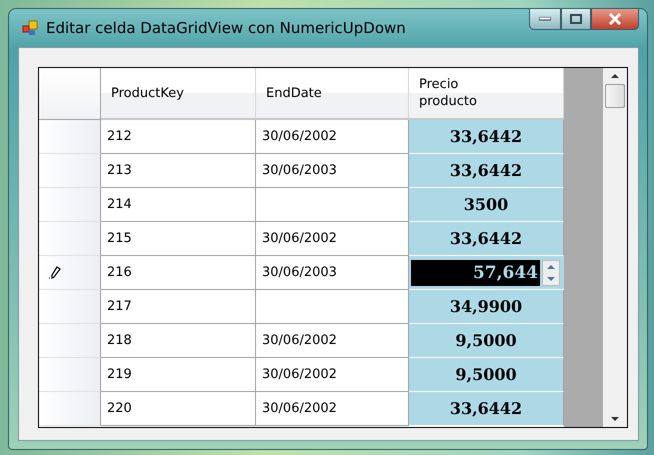 This screenshot has width=654, height=455. I want to click on close-button, so click(615, 19).